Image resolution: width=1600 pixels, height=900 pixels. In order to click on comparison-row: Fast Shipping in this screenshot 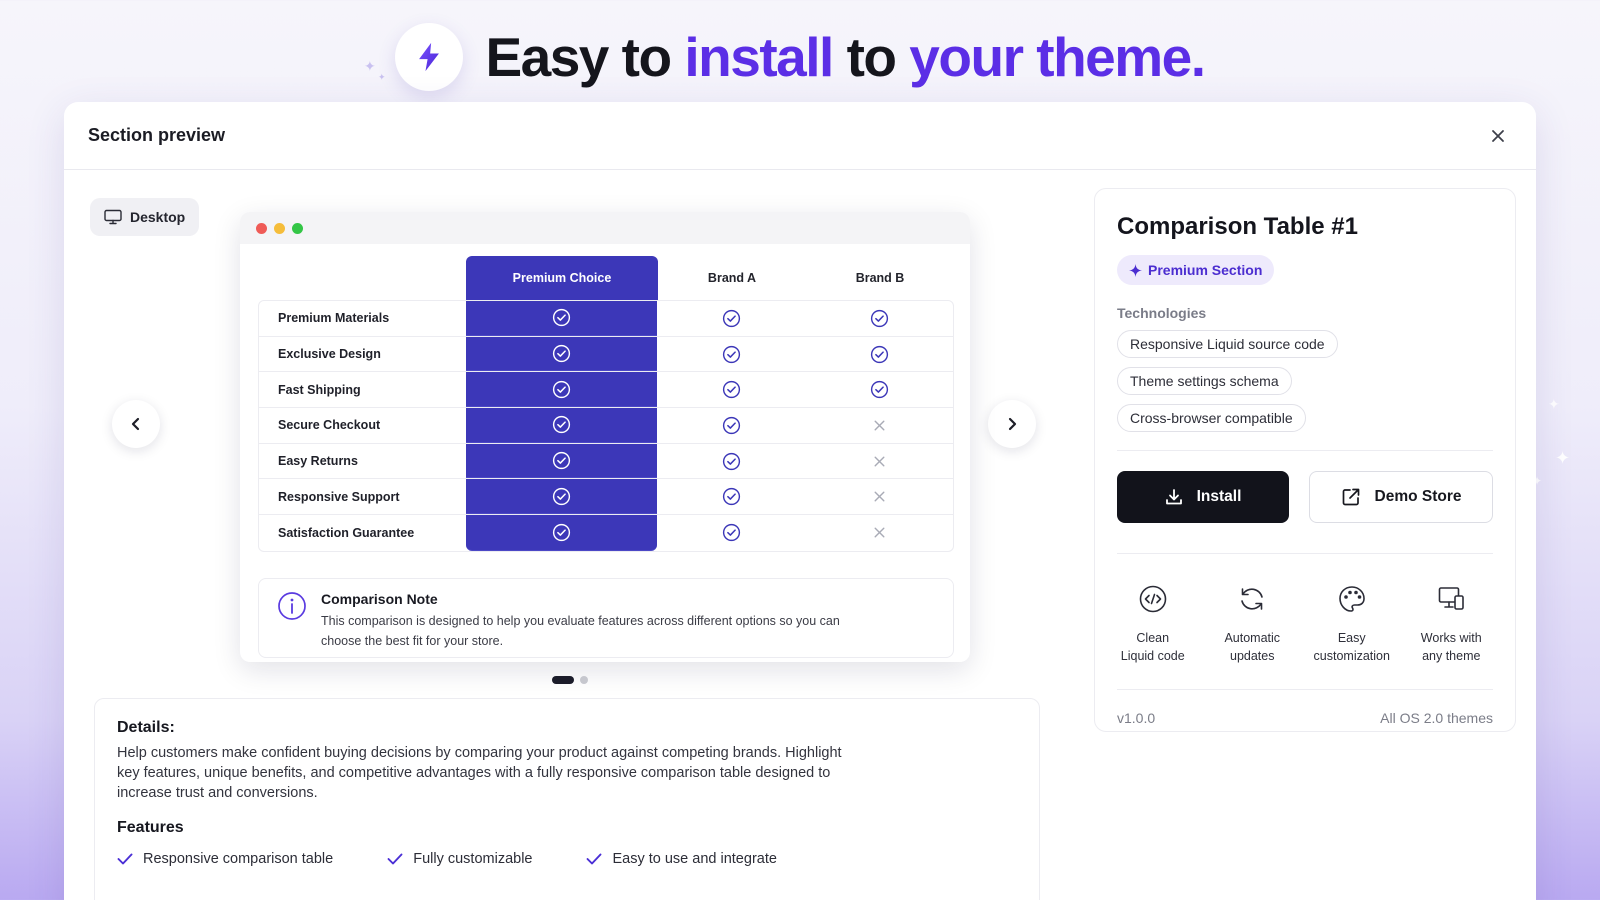, I will do `click(606, 390)`.